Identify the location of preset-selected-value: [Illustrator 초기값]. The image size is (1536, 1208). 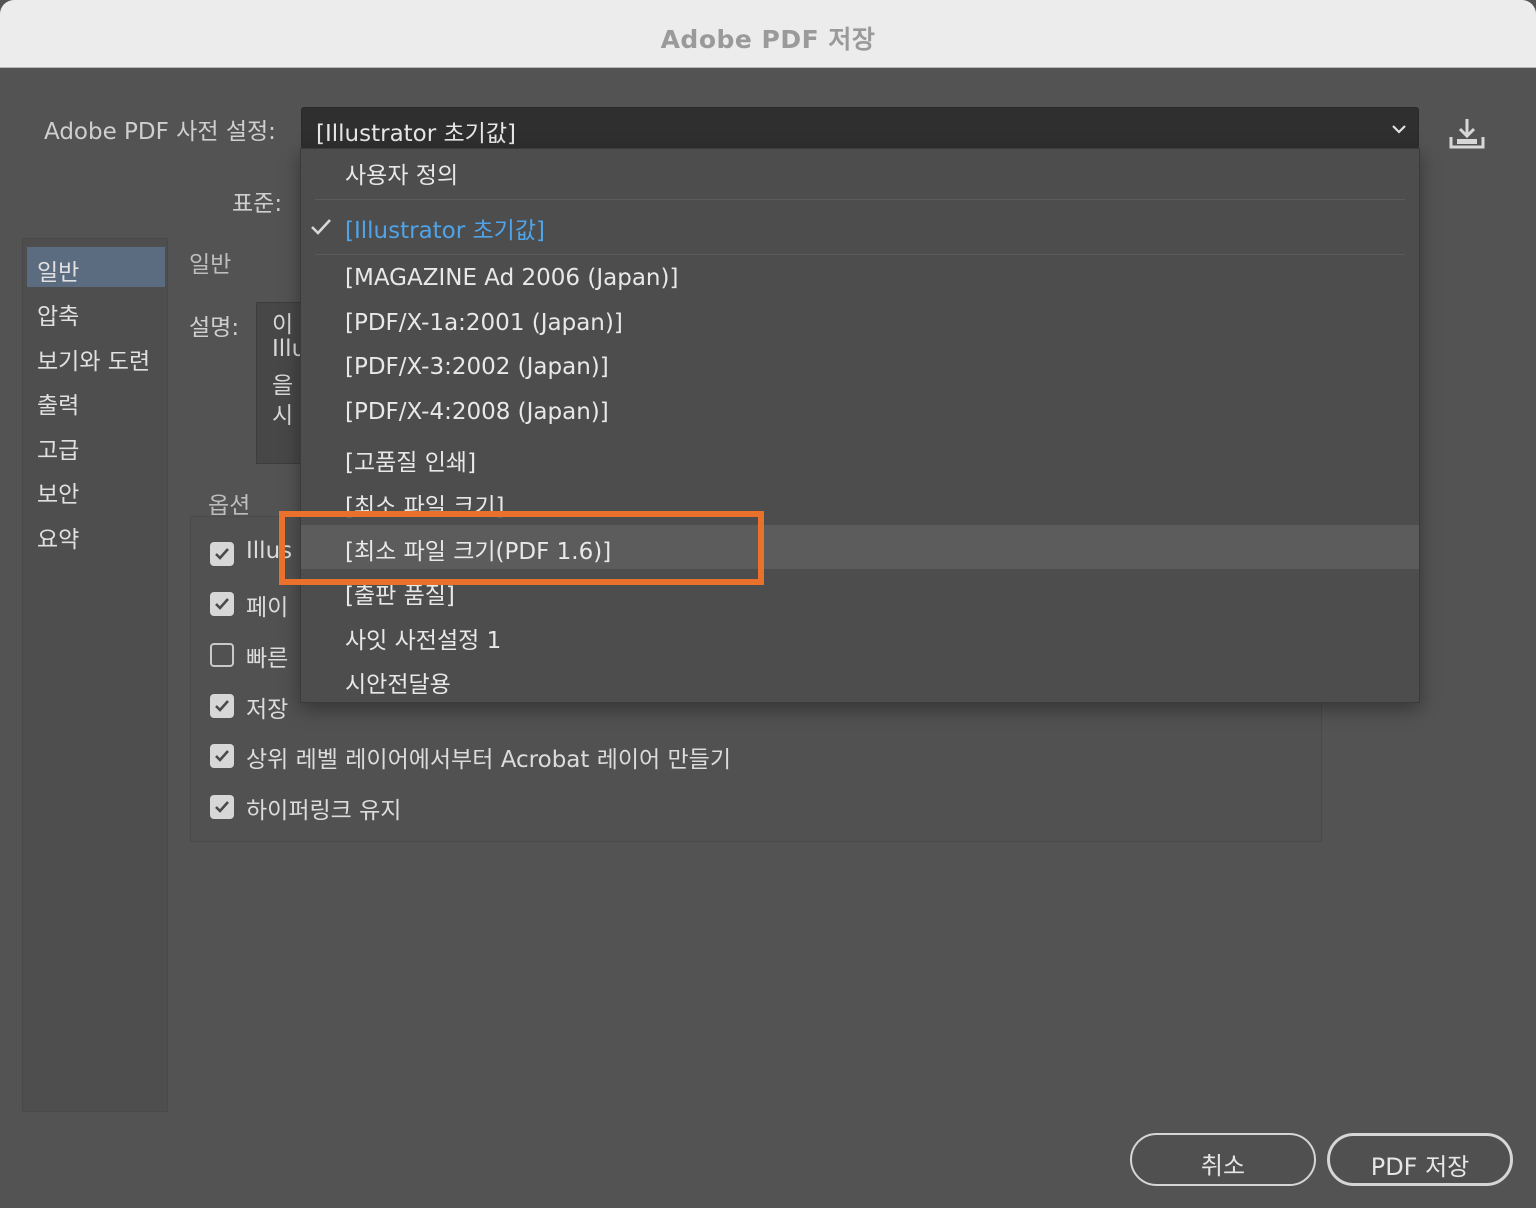
(416, 134).